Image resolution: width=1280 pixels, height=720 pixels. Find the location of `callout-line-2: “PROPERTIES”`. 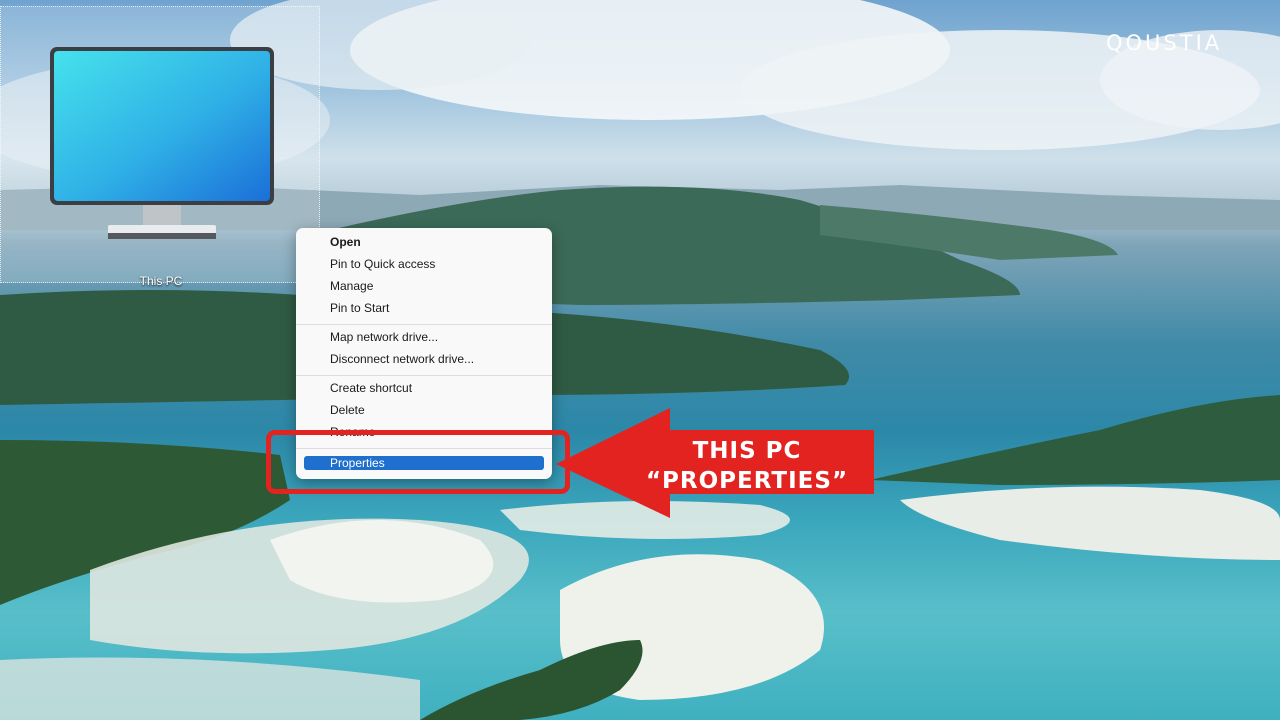

callout-line-2: “PROPERTIES” is located at coordinates (747, 481).